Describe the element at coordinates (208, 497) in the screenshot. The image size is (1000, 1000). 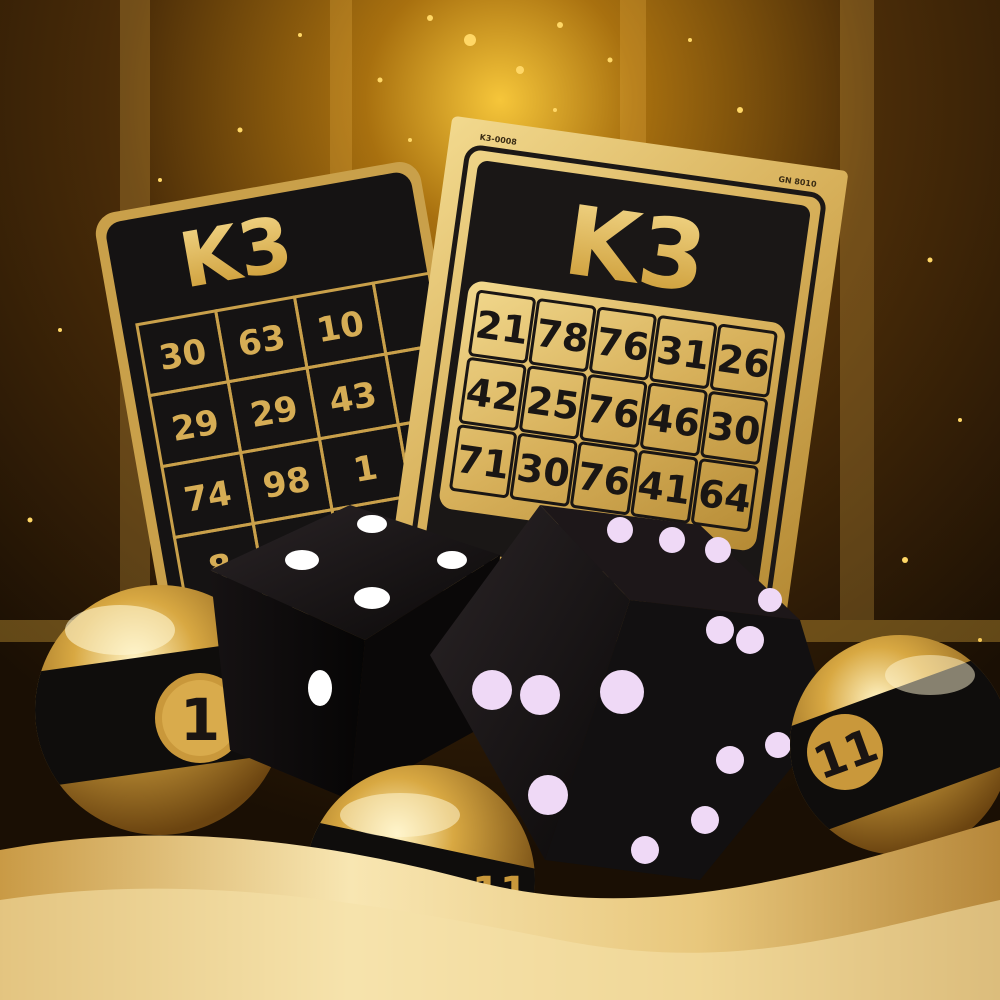
I see `back-card-number: 74` at that location.